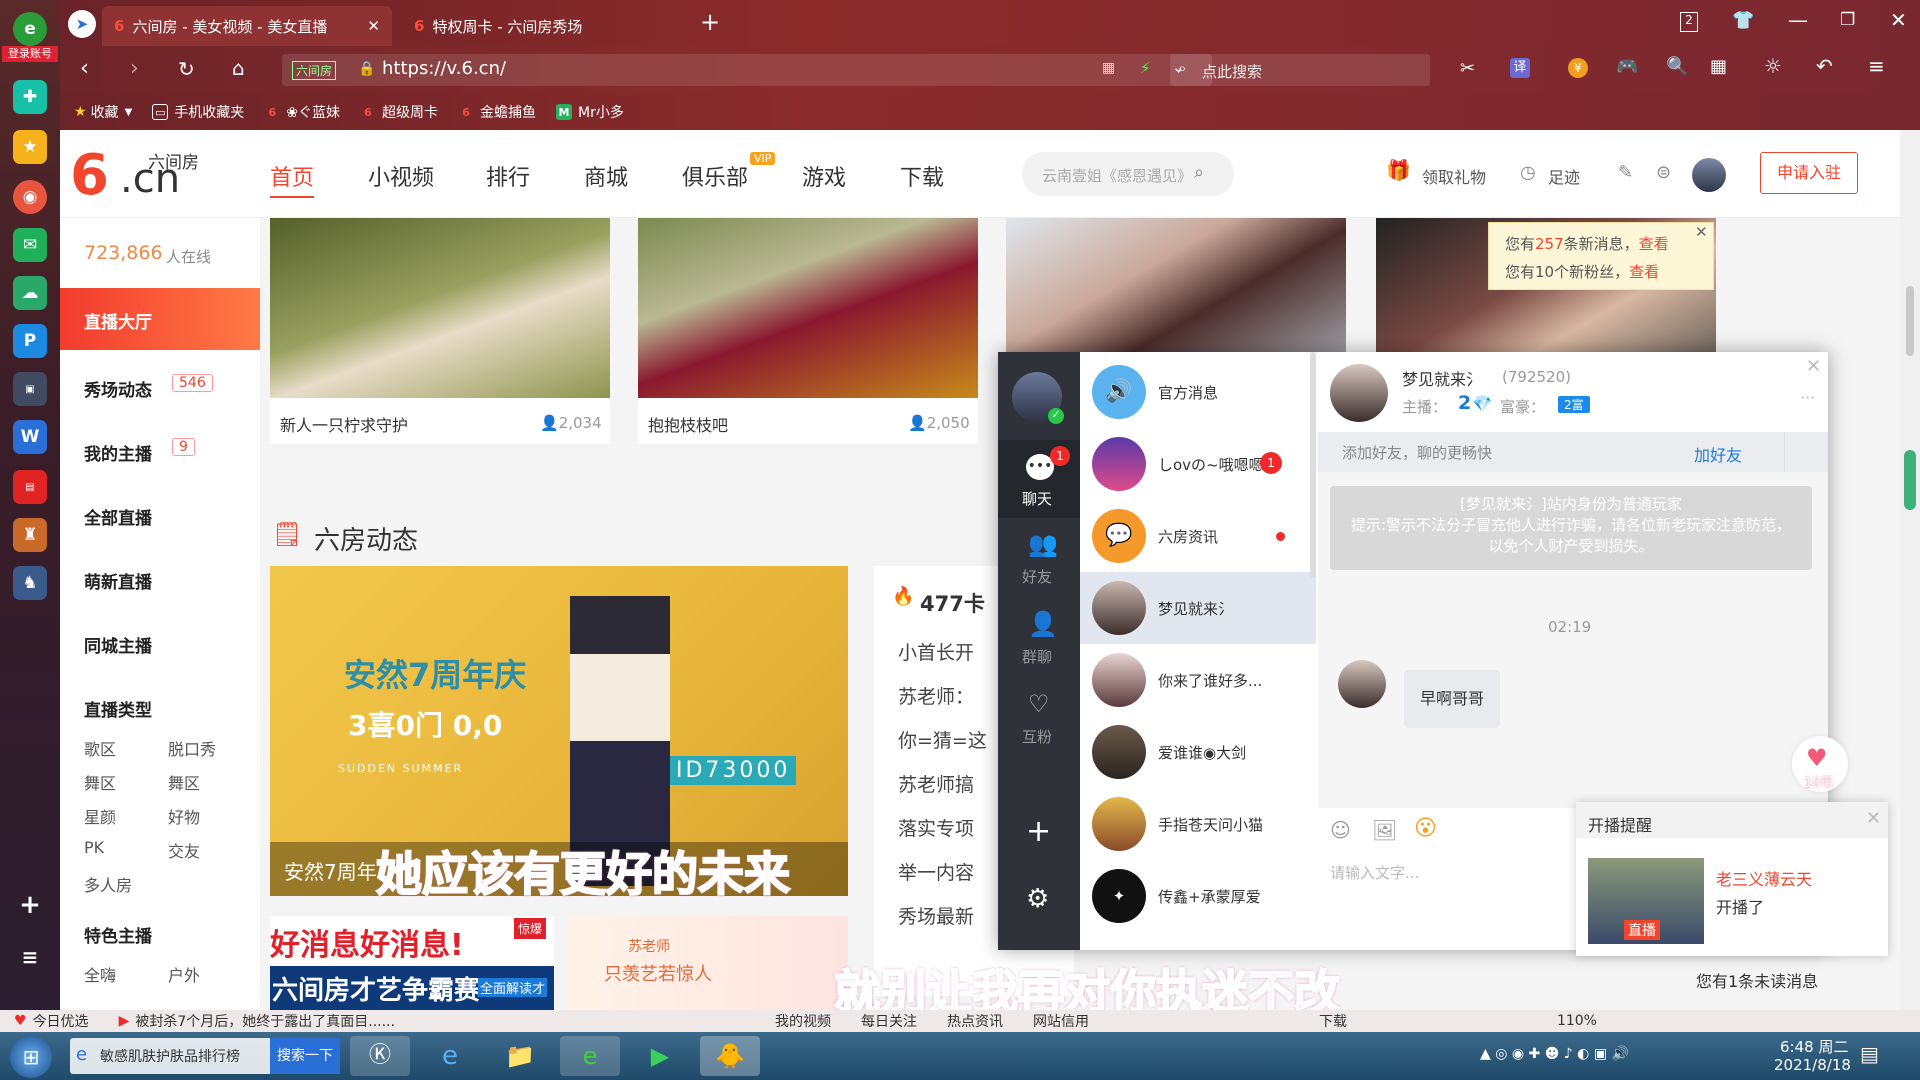 The width and height of the screenshot is (1920, 1080). I want to click on hot-item: 苏老师：, so click(936, 695).